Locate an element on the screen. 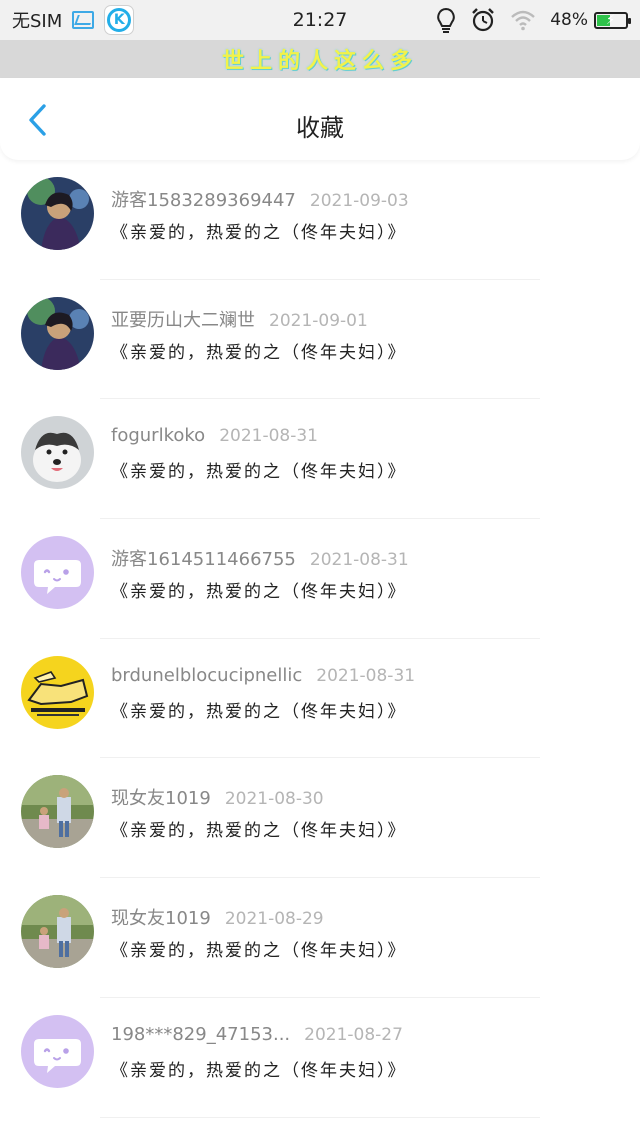 The width and height of the screenshot is (640, 1138). list-item: 亚要历山大二斓世 2021-09-01 《亲爱的，热爱的之（佟年夫妇）》 is located at coordinates (320, 340).